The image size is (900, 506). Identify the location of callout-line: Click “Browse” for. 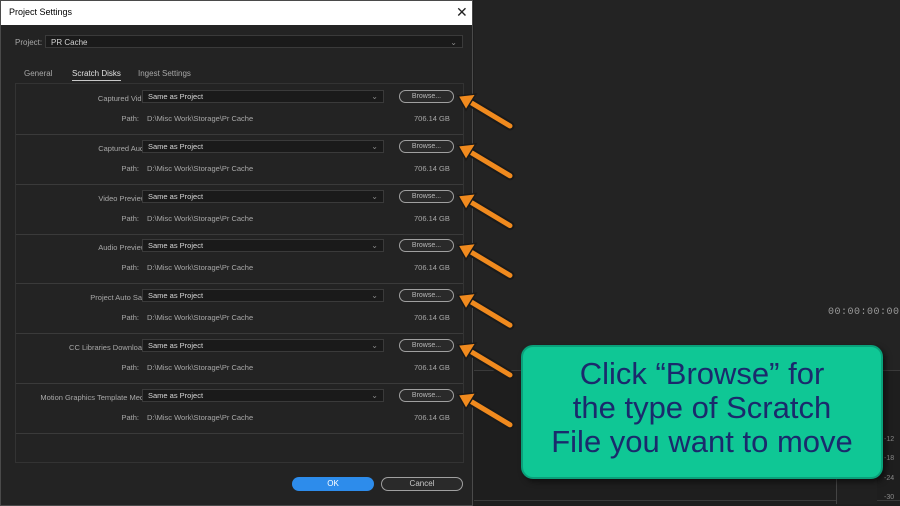
(702, 373).